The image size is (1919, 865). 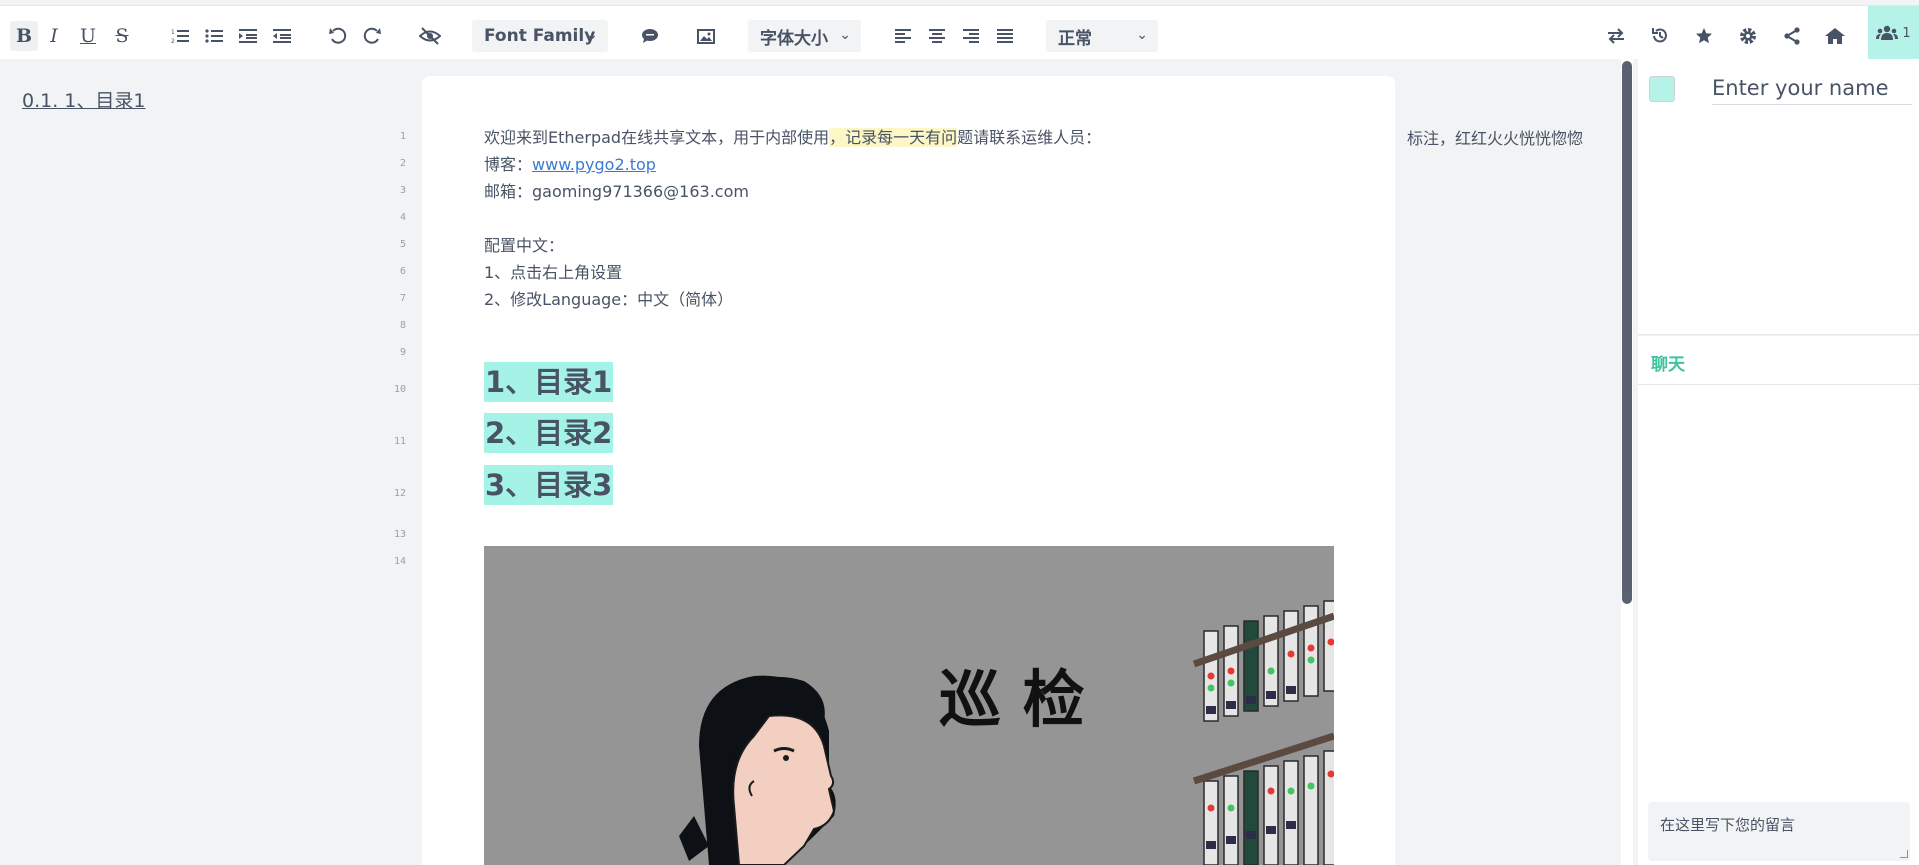 I want to click on comment-icon, so click(x=650, y=36).